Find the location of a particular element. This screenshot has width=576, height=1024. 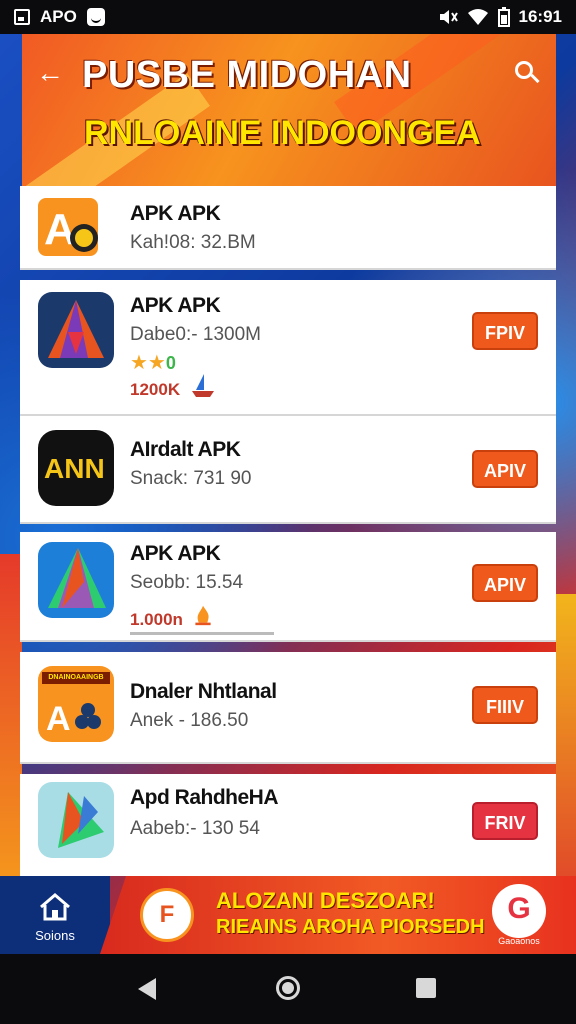

search-icon is located at coordinates (527, 73).